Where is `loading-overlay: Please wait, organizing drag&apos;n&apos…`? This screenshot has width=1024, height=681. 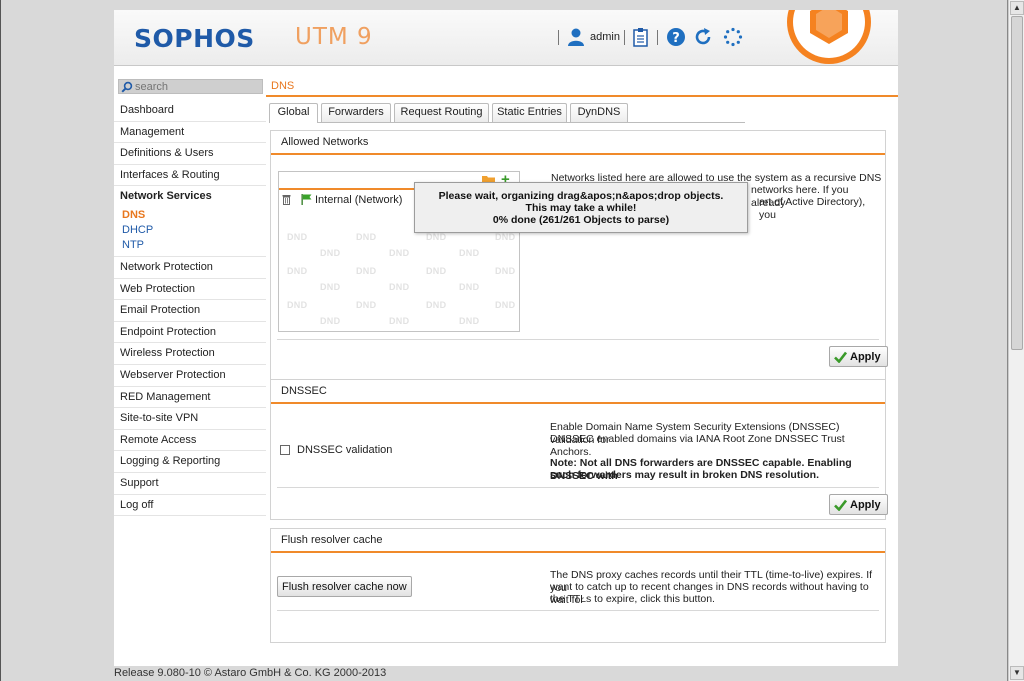 loading-overlay: Please wait, organizing drag&apos;n&apos… is located at coordinates (581, 207).